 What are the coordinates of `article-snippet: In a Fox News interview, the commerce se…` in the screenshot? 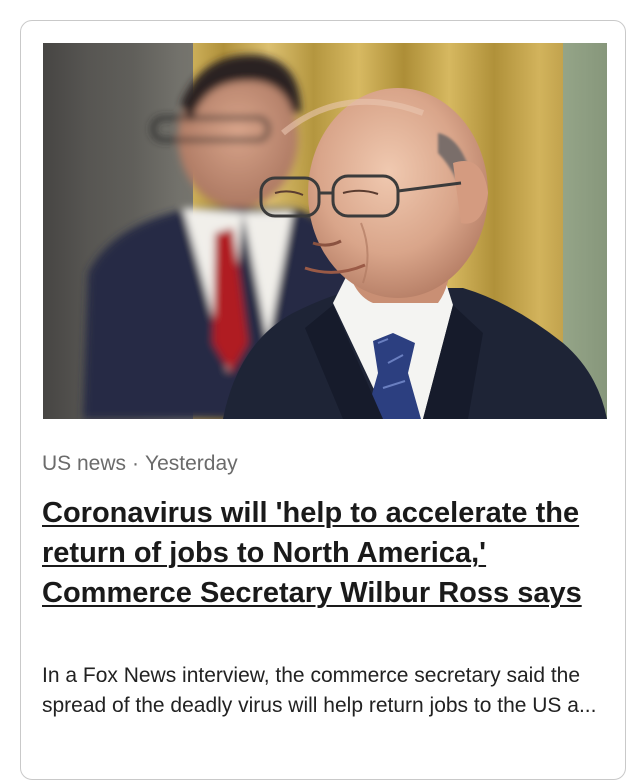 It's located at (319, 690).